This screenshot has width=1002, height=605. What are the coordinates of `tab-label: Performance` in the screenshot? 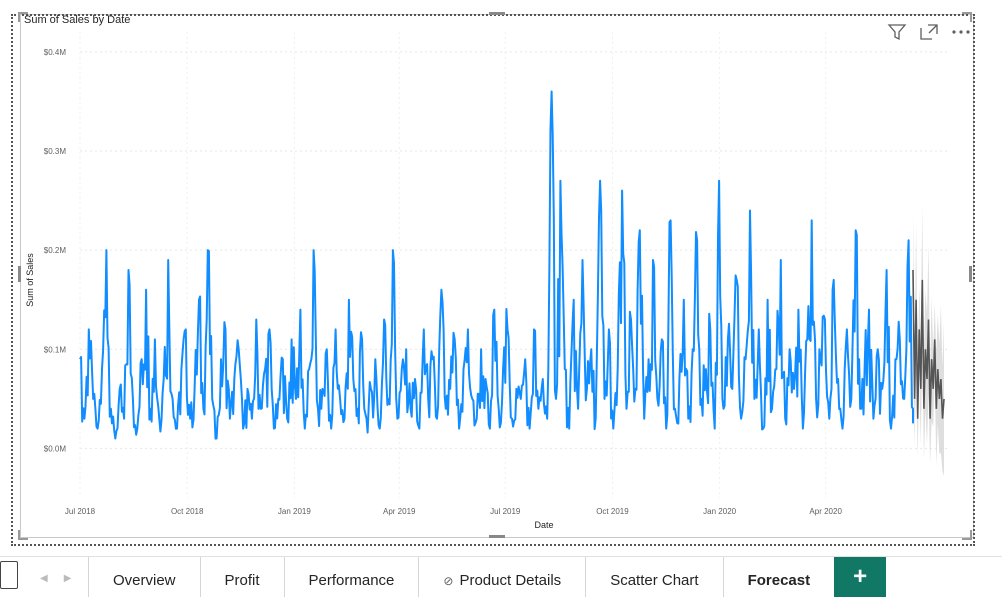 It's located at (351, 580).